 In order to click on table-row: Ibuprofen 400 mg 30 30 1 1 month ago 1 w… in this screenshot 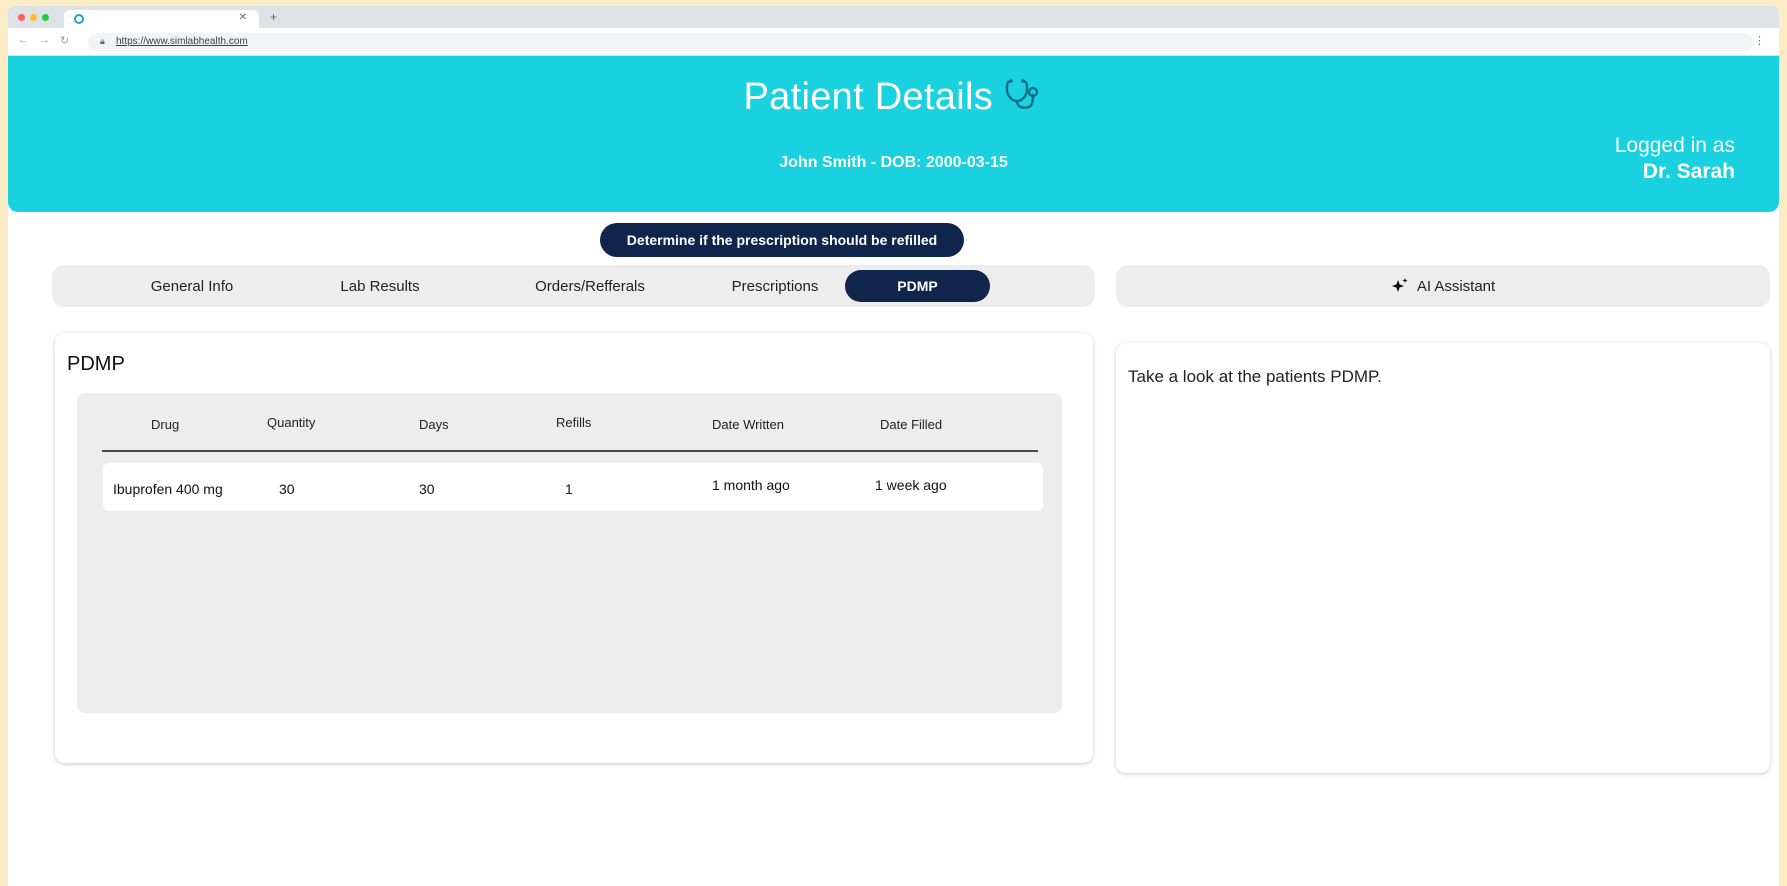, I will do `click(573, 487)`.